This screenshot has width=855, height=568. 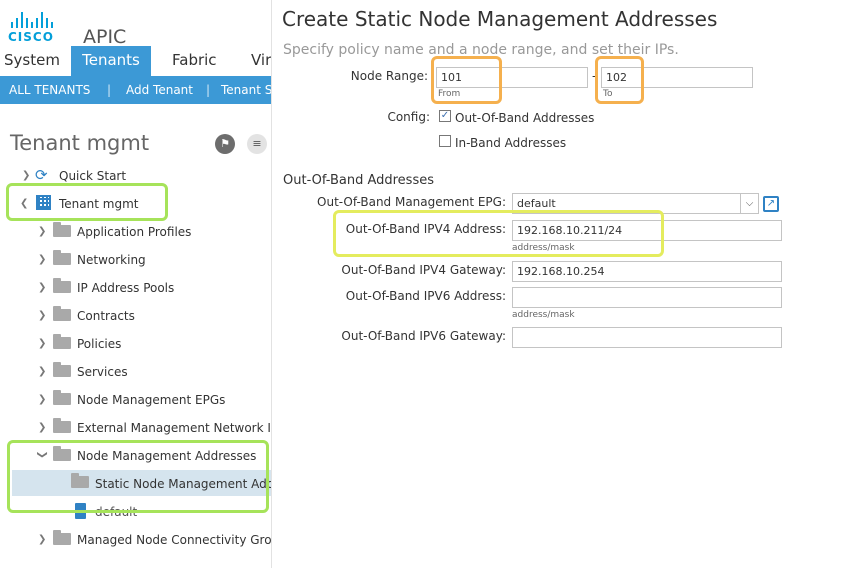 I want to click on cisco-bars-icon, so click(x=38, y=19).